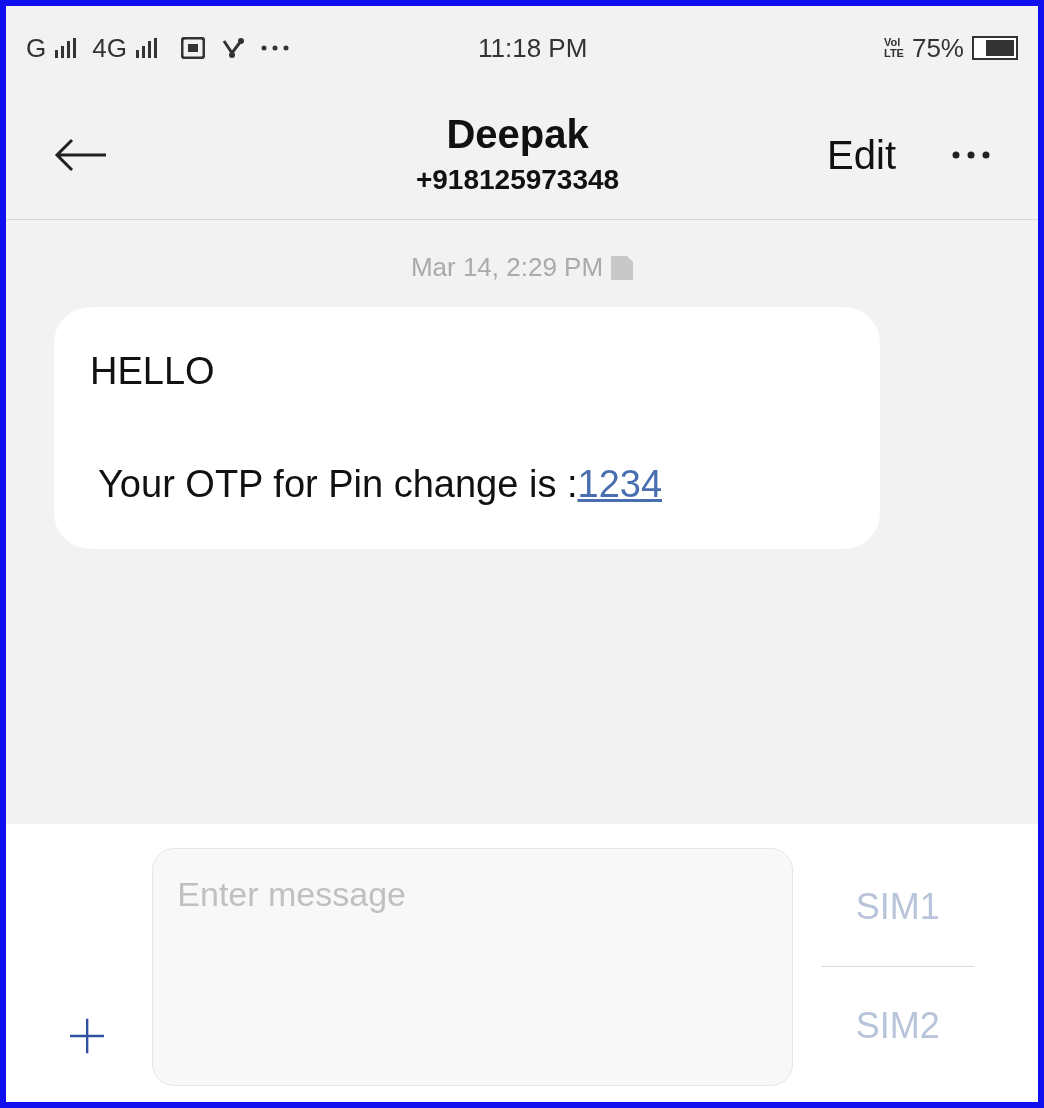 The width and height of the screenshot is (1044, 1108). Describe the element at coordinates (507, 267) in the screenshot. I see `message-timestamp: Mar 14, 2:29 PM` at that location.